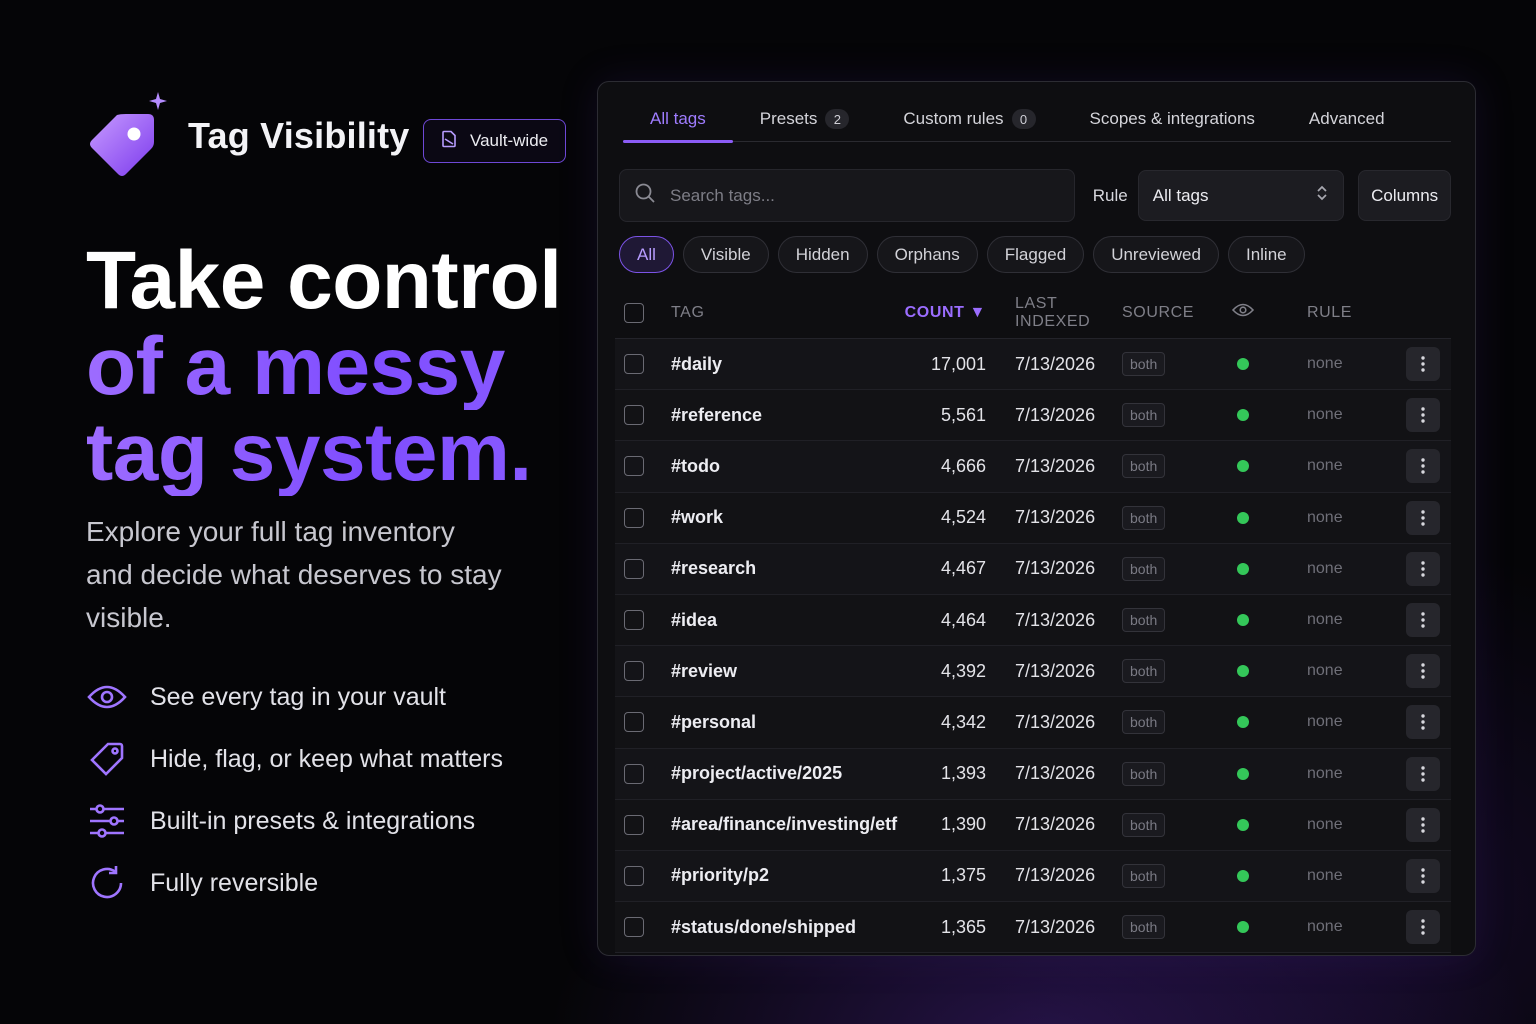 This screenshot has height=1024, width=1536. What do you see at coordinates (805, 119) in the screenshot?
I see `tab-presets: Presets 2` at bounding box center [805, 119].